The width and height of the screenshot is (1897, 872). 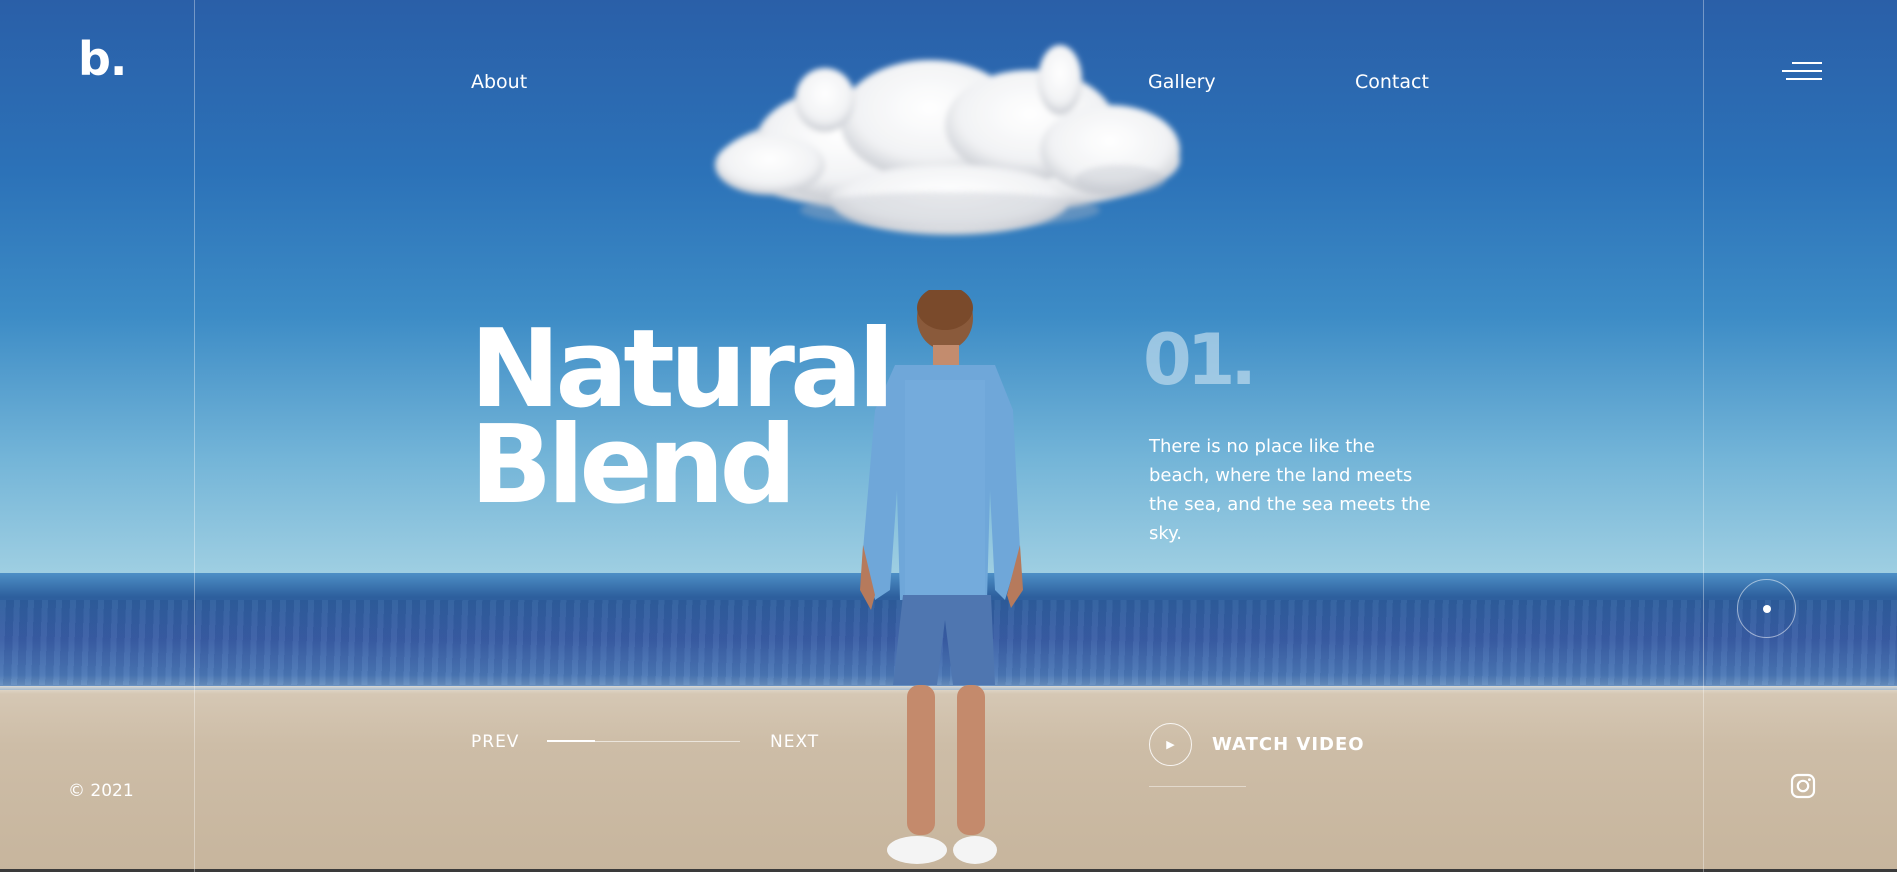 What do you see at coordinates (1392, 82) in the screenshot?
I see `nav-contact: Contact` at bounding box center [1392, 82].